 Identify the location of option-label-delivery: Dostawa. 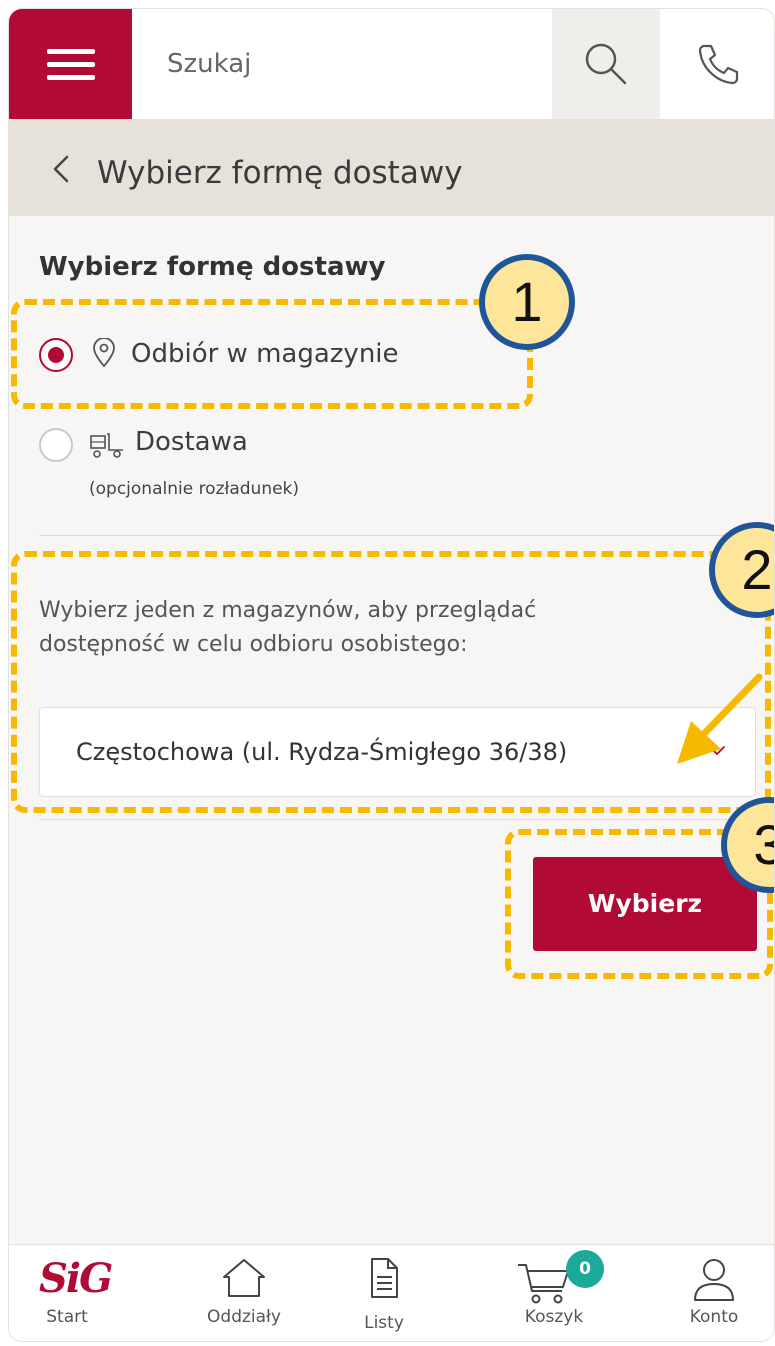
(191, 442).